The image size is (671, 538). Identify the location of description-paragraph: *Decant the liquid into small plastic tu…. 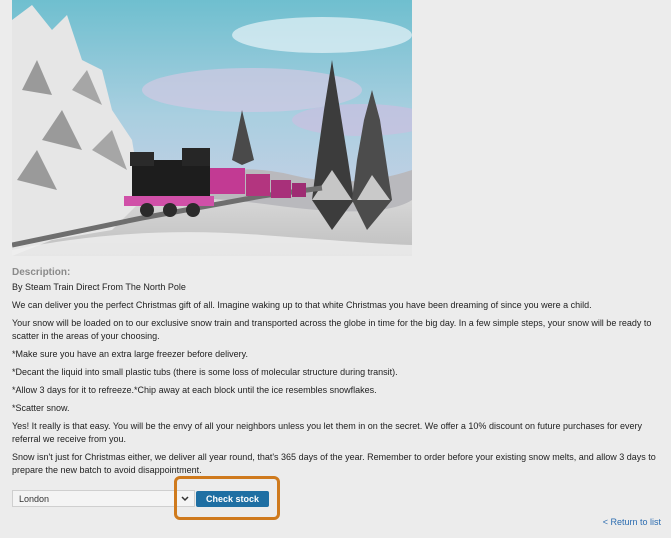
(205, 372).